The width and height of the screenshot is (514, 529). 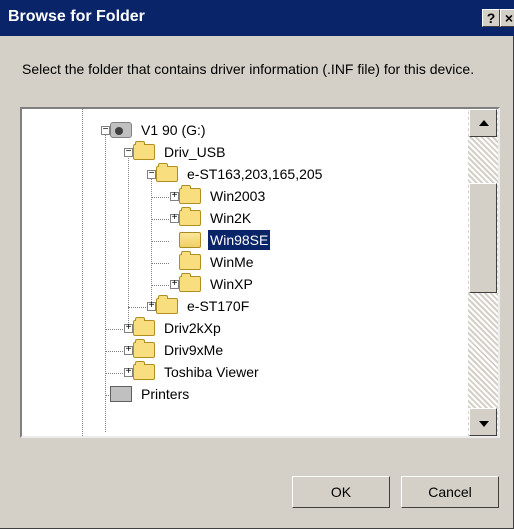 What do you see at coordinates (231, 284) in the screenshot?
I see `tree-item-label: WinXP` at bounding box center [231, 284].